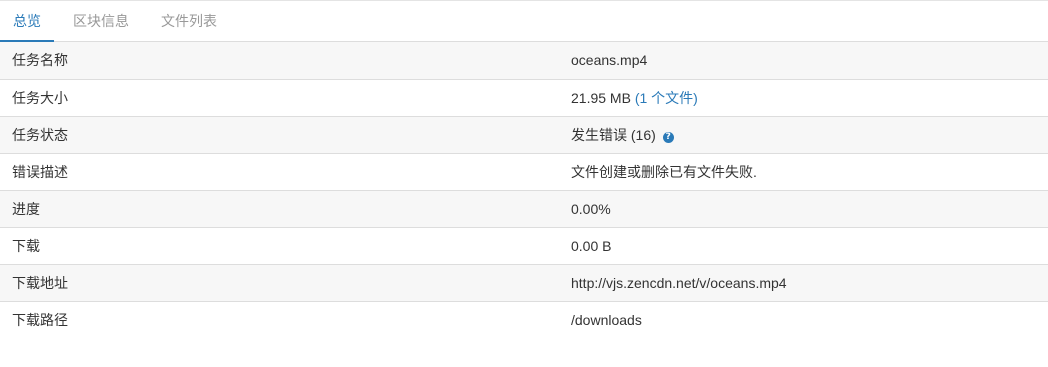 This screenshot has width=1048, height=367. I want to click on task-name-label: 任务名称, so click(279, 60).